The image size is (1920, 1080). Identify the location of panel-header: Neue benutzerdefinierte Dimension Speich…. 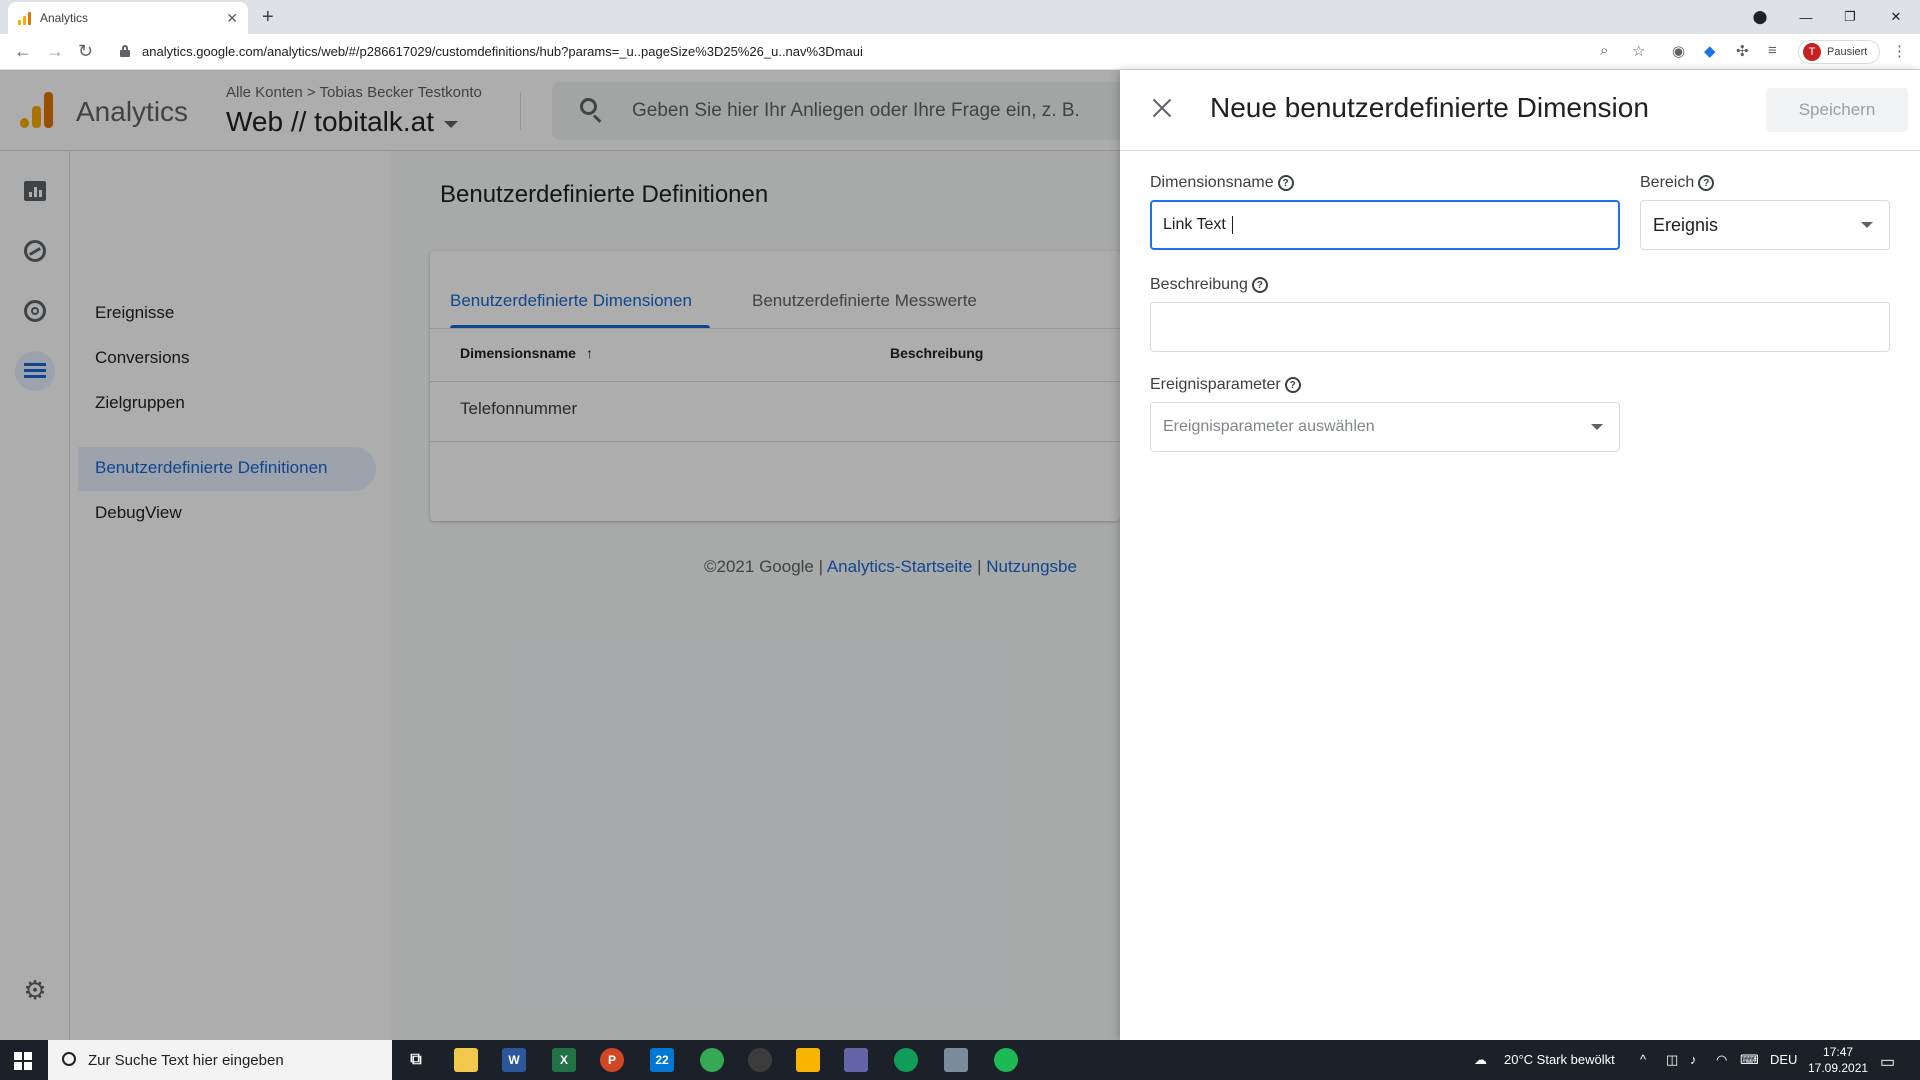
(1520, 110).